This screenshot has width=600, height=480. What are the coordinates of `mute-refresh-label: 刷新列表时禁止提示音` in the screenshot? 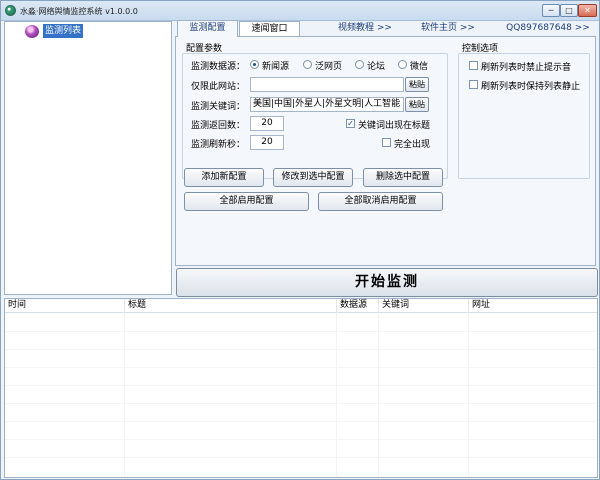 It's located at (526, 68).